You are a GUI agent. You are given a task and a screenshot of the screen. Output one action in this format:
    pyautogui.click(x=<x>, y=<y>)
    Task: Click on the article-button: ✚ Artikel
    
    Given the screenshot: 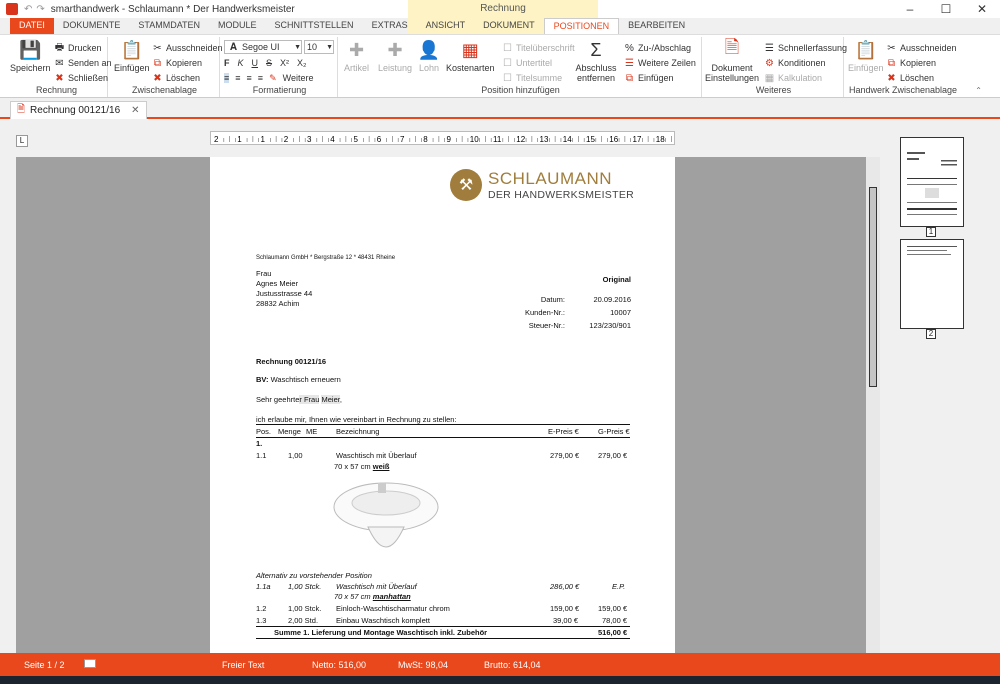 What is the action you would take?
    pyautogui.click(x=356, y=56)
    